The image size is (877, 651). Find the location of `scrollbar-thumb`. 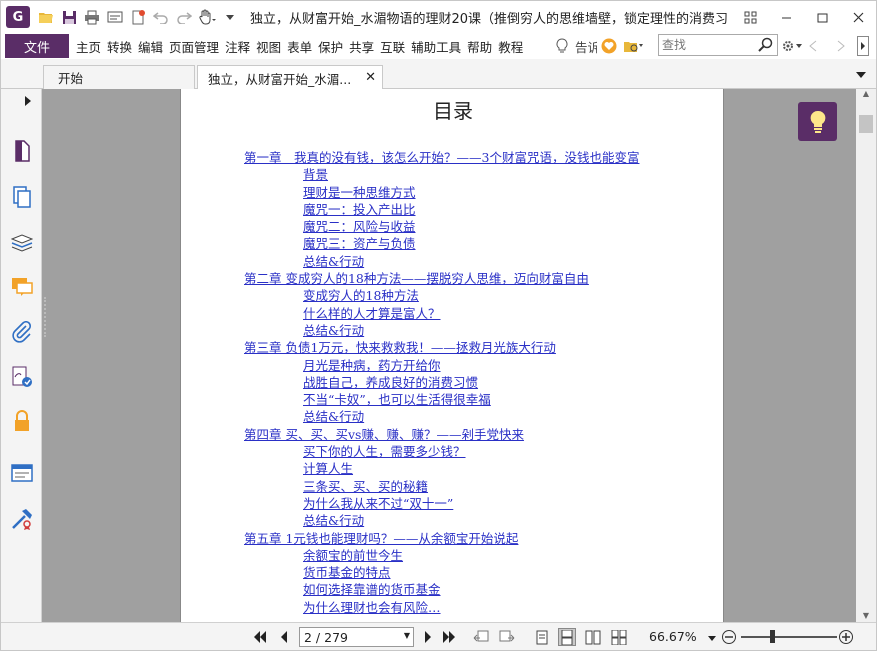

scrollbar-thumb is located at coordinates (866, 124).